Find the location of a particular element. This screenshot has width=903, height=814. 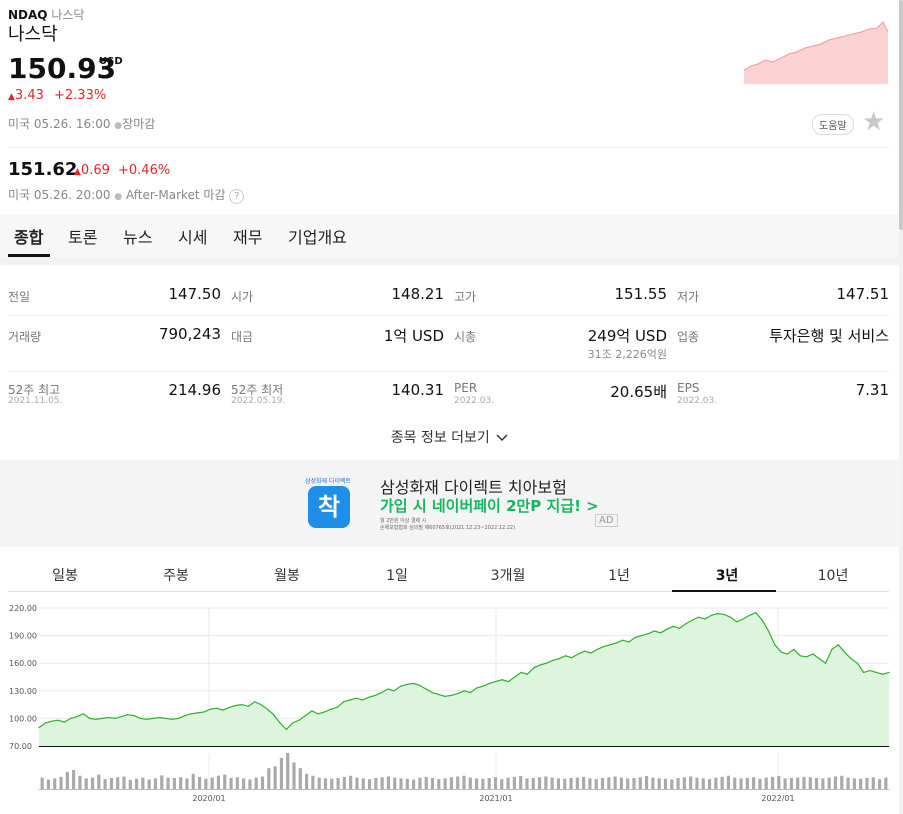

y-tick-label: 130.00 is located at coordinates (23, 691).